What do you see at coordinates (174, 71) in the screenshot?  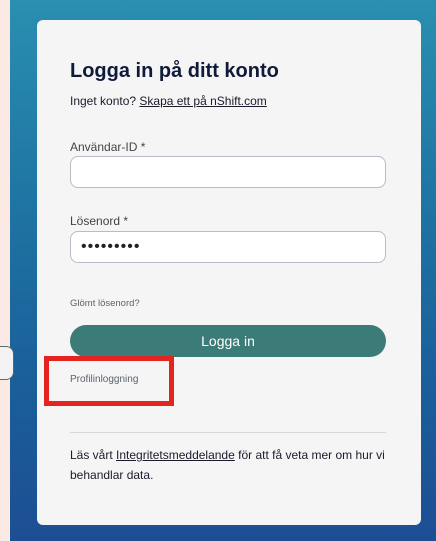 I see `page-title: Logga in på ditt konto` at bounding box center [174, 71].